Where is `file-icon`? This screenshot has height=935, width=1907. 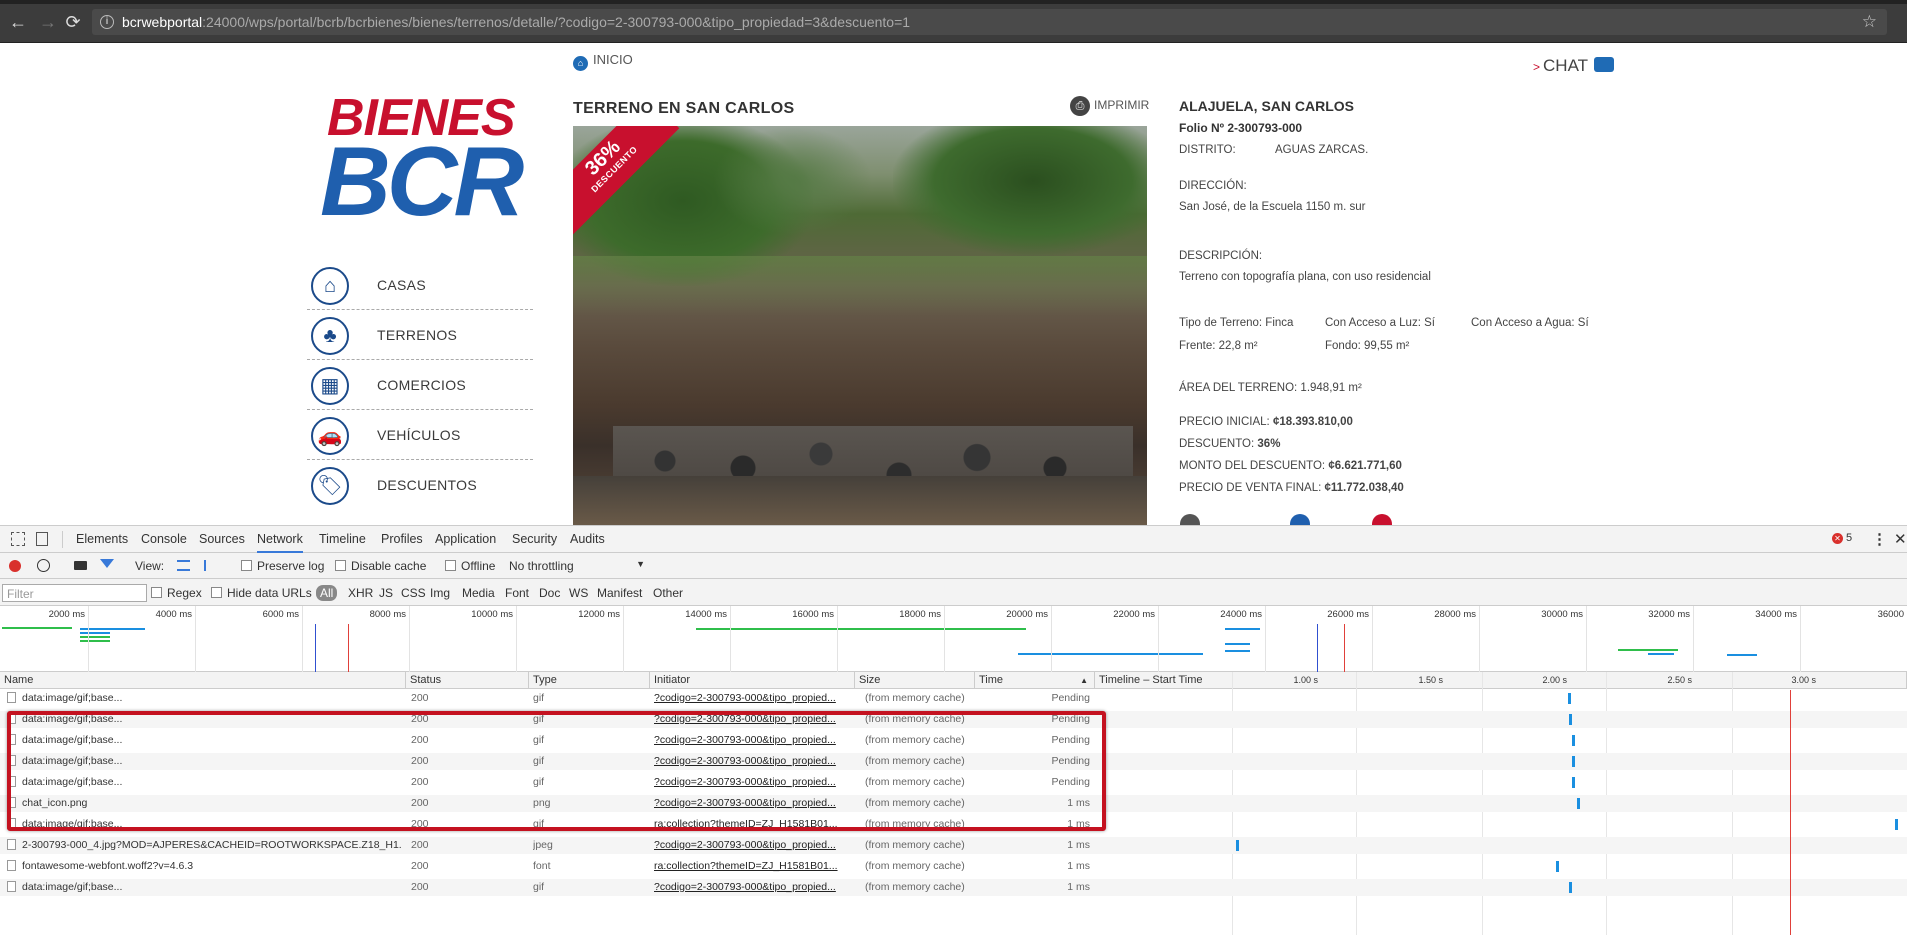
file-icon is located at coordinates (11, 844).